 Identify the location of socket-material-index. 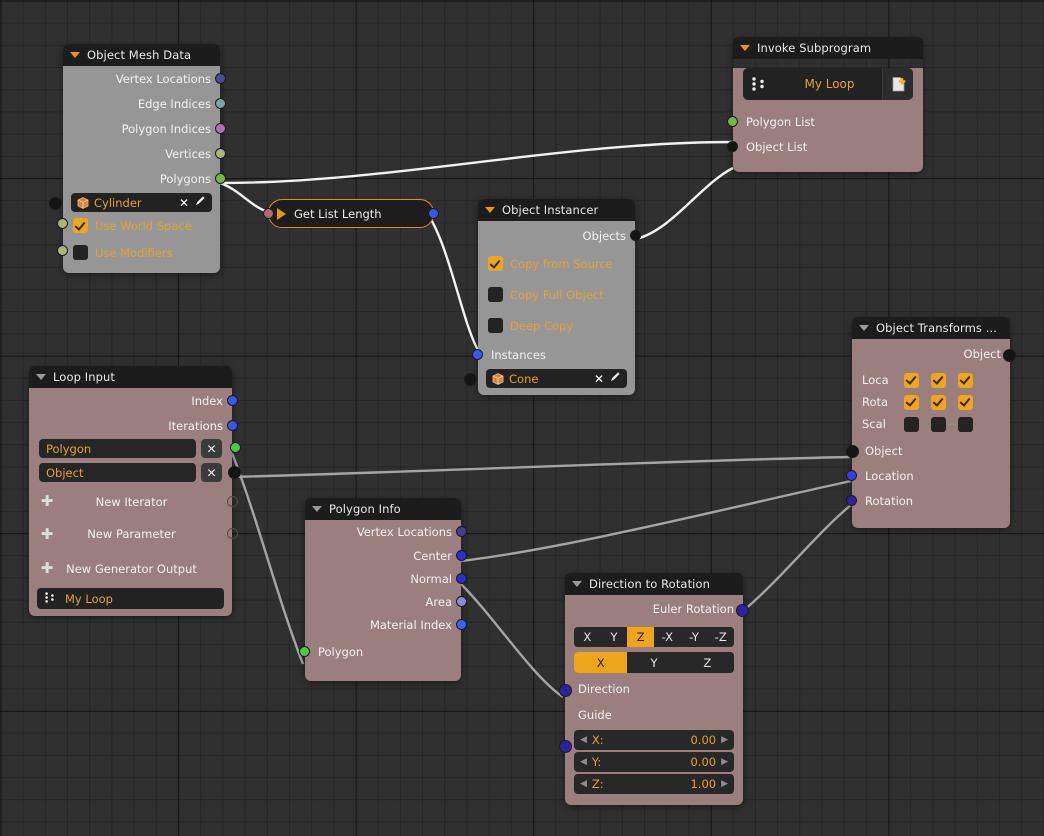
(461, 624).